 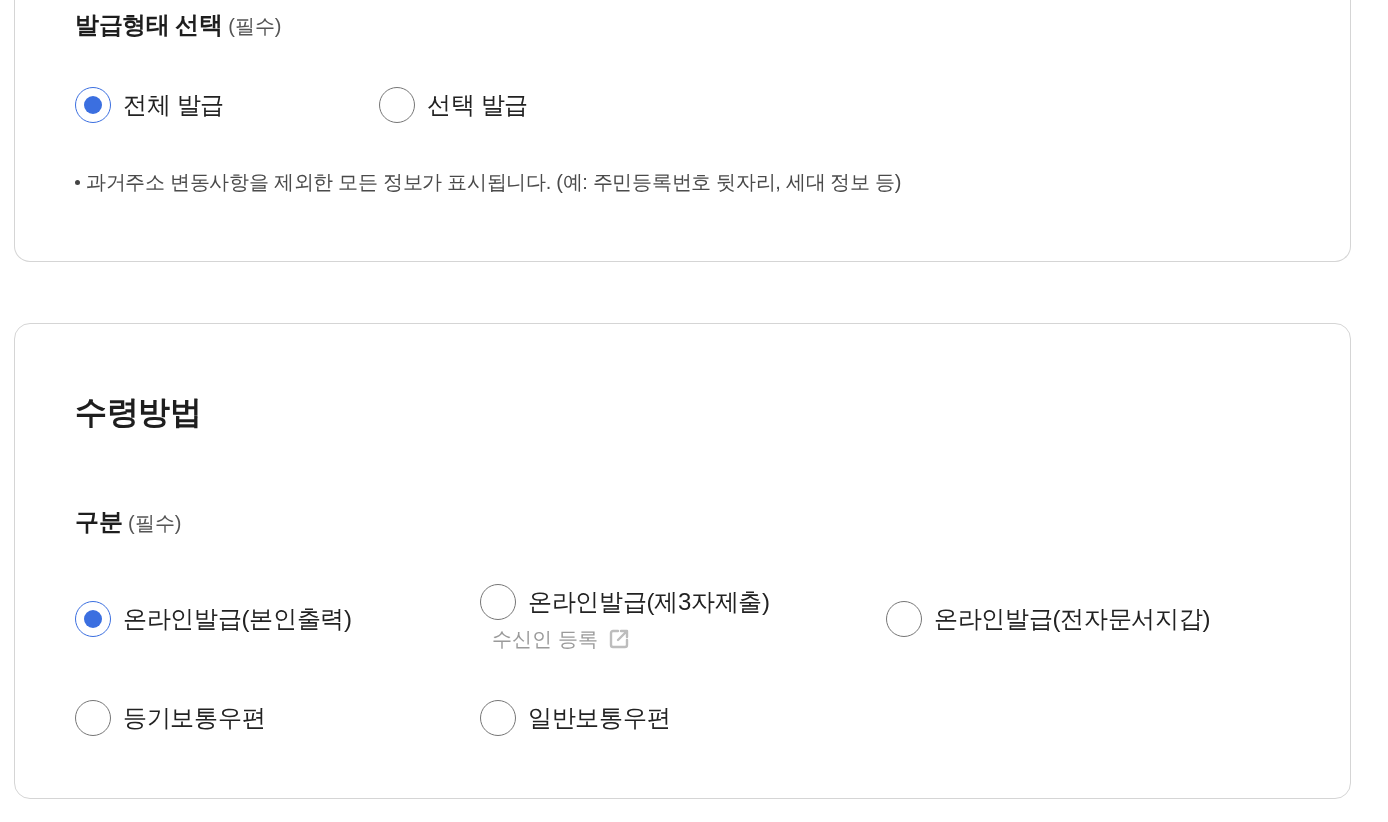 What do you see at coordinates (1048, 619) in the screenshot?
I see `radio-option: 온라인발급(전자문서지갑)` at bounding box center [1048, 619].